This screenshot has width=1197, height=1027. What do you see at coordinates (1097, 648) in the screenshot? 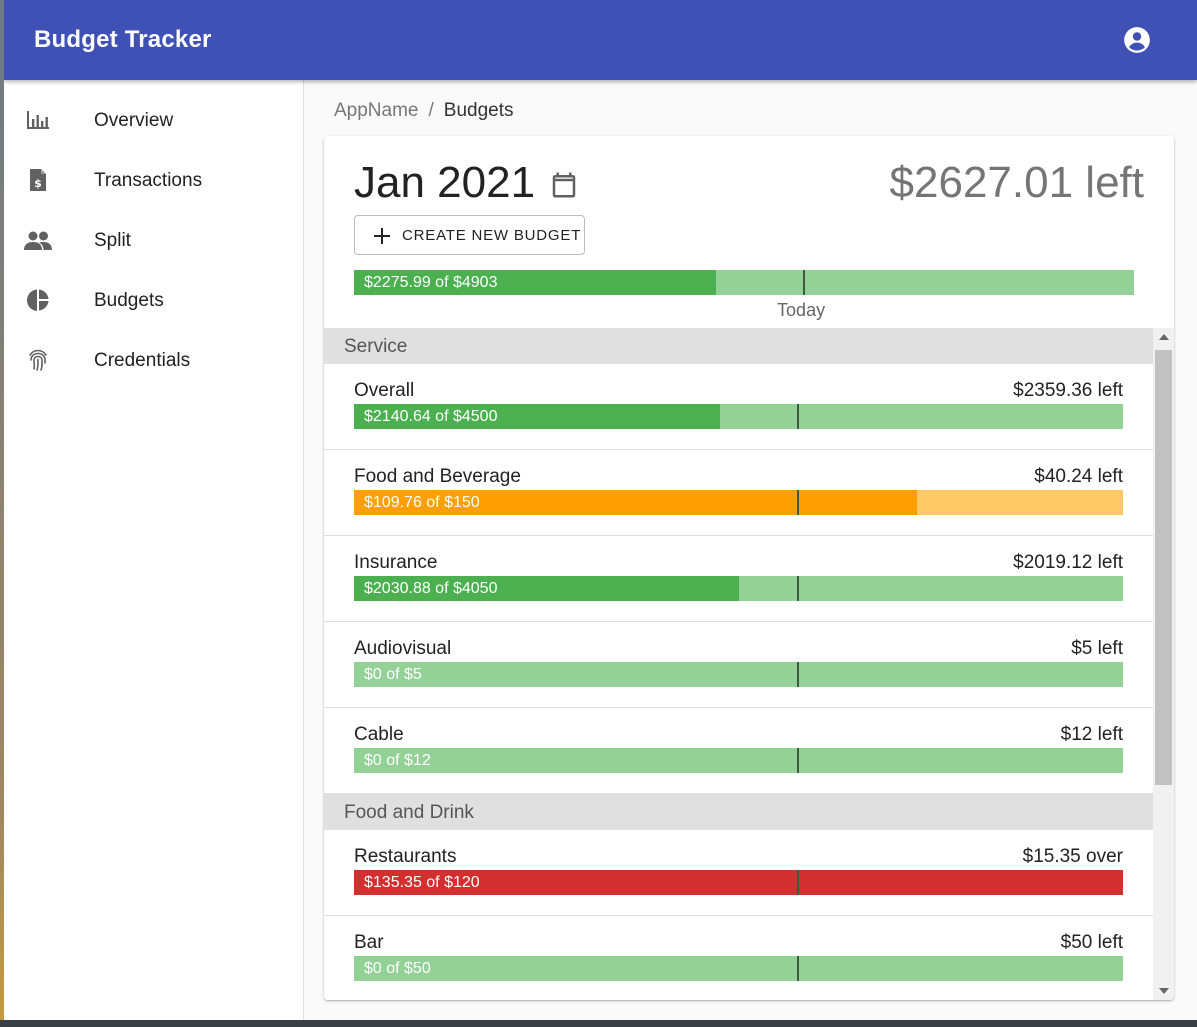
I see `budget-status: $5 left` at bounding box center [1097, 648].